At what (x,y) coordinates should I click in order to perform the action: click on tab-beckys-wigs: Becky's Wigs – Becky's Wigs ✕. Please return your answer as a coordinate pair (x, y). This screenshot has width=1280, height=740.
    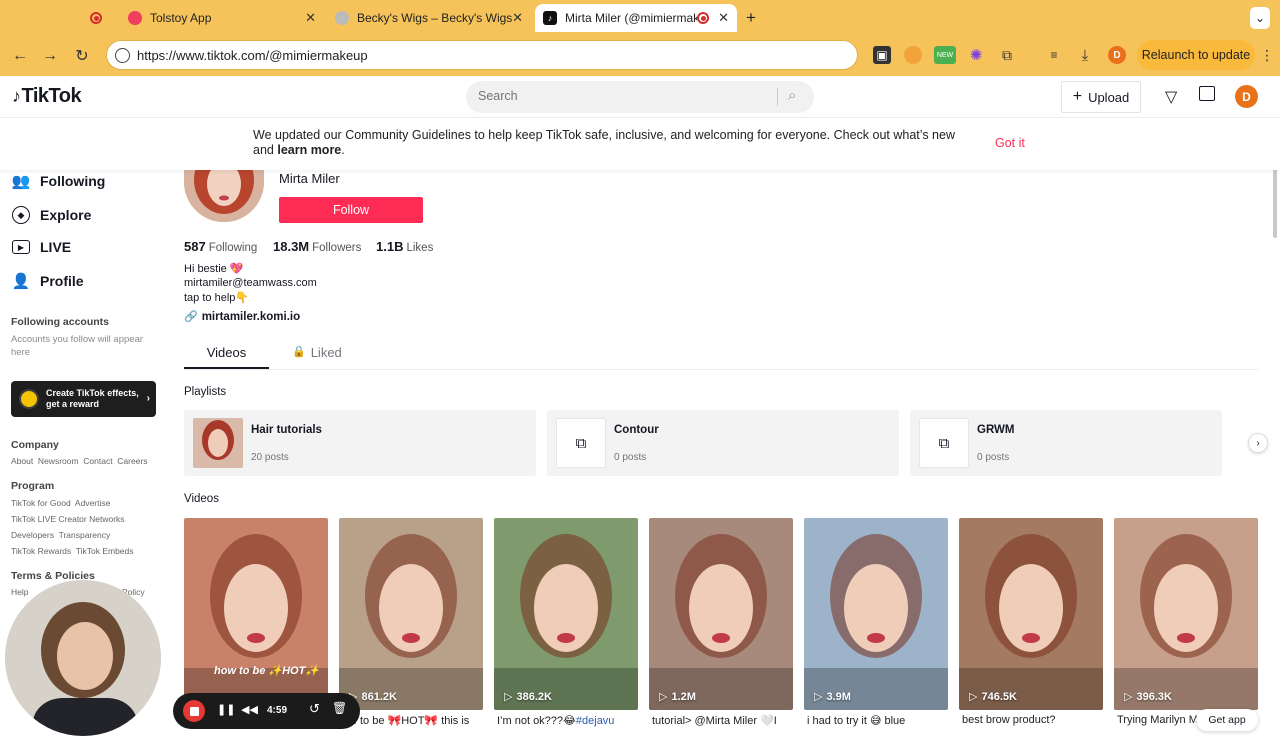
    Looking at the image, I should click on (429, 18).